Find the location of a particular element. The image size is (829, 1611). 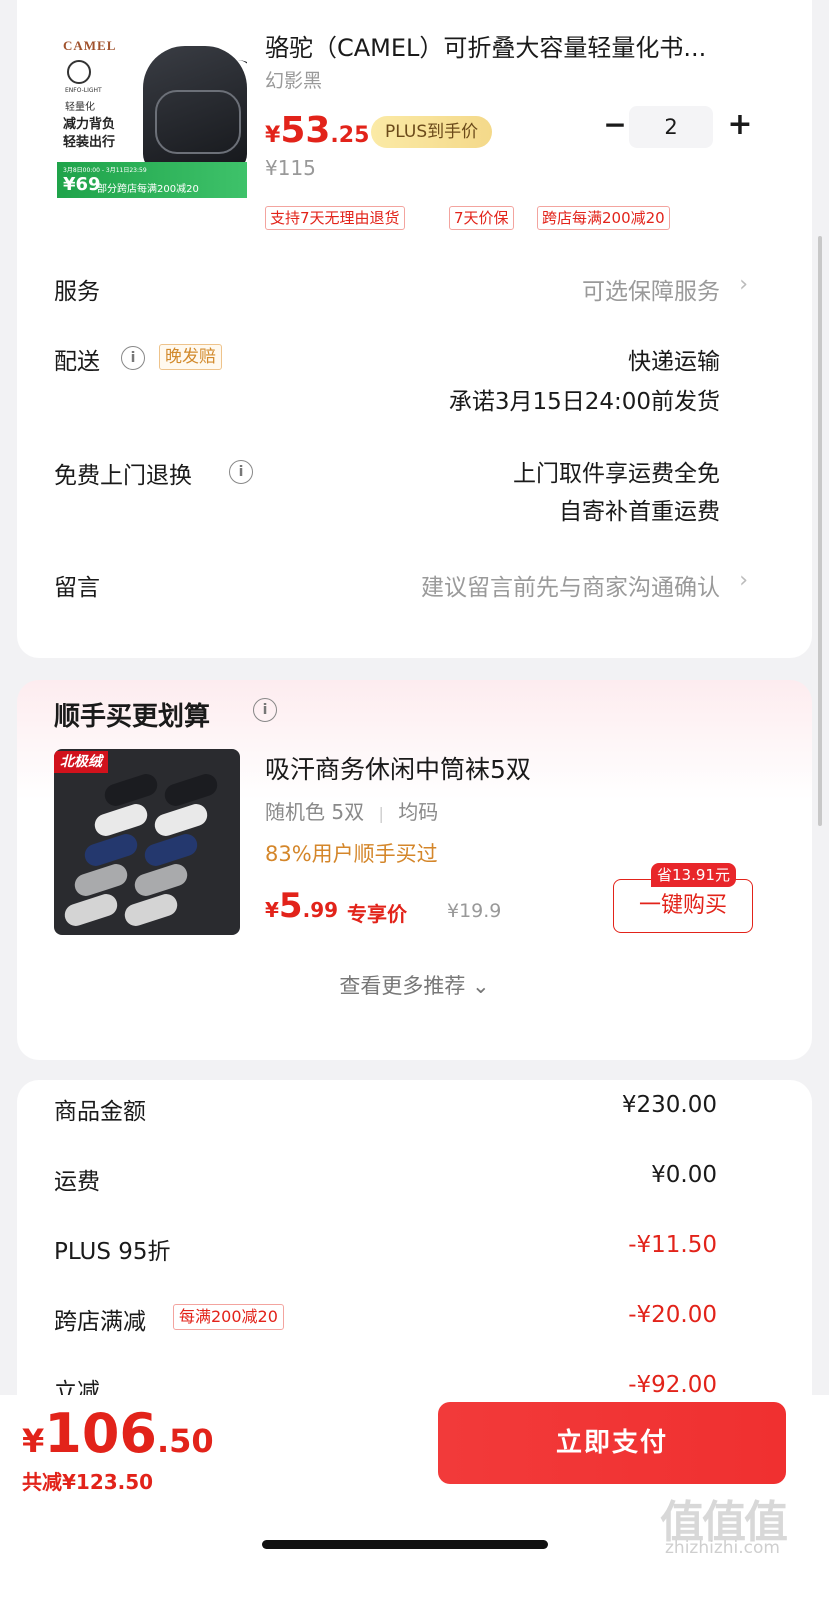

summary-value-shipping: ¥0.00 is located at coordinates (684, 1175).